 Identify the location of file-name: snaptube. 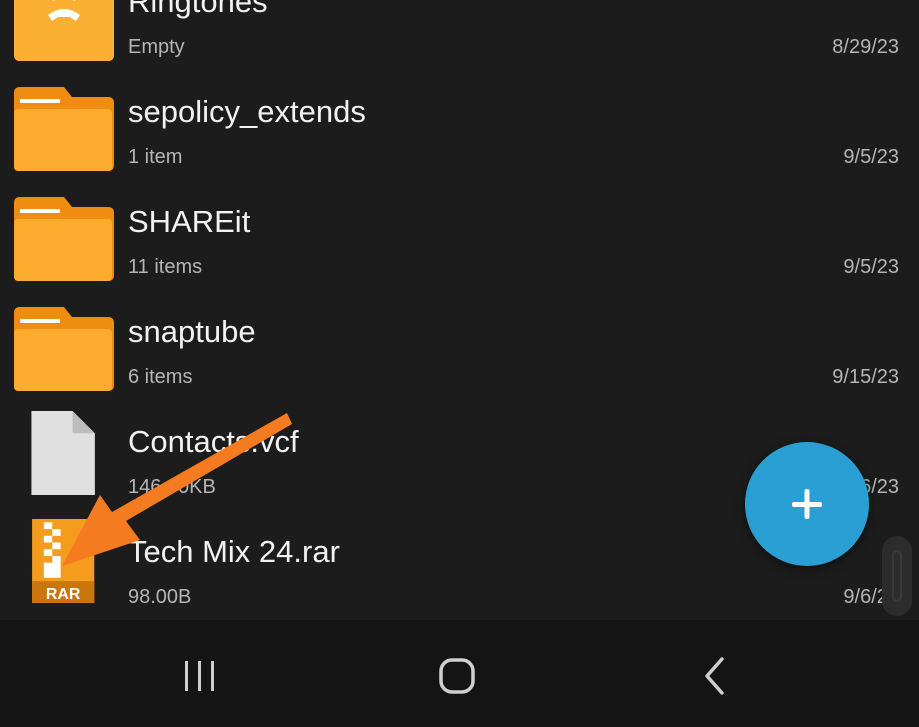
(192, 331).